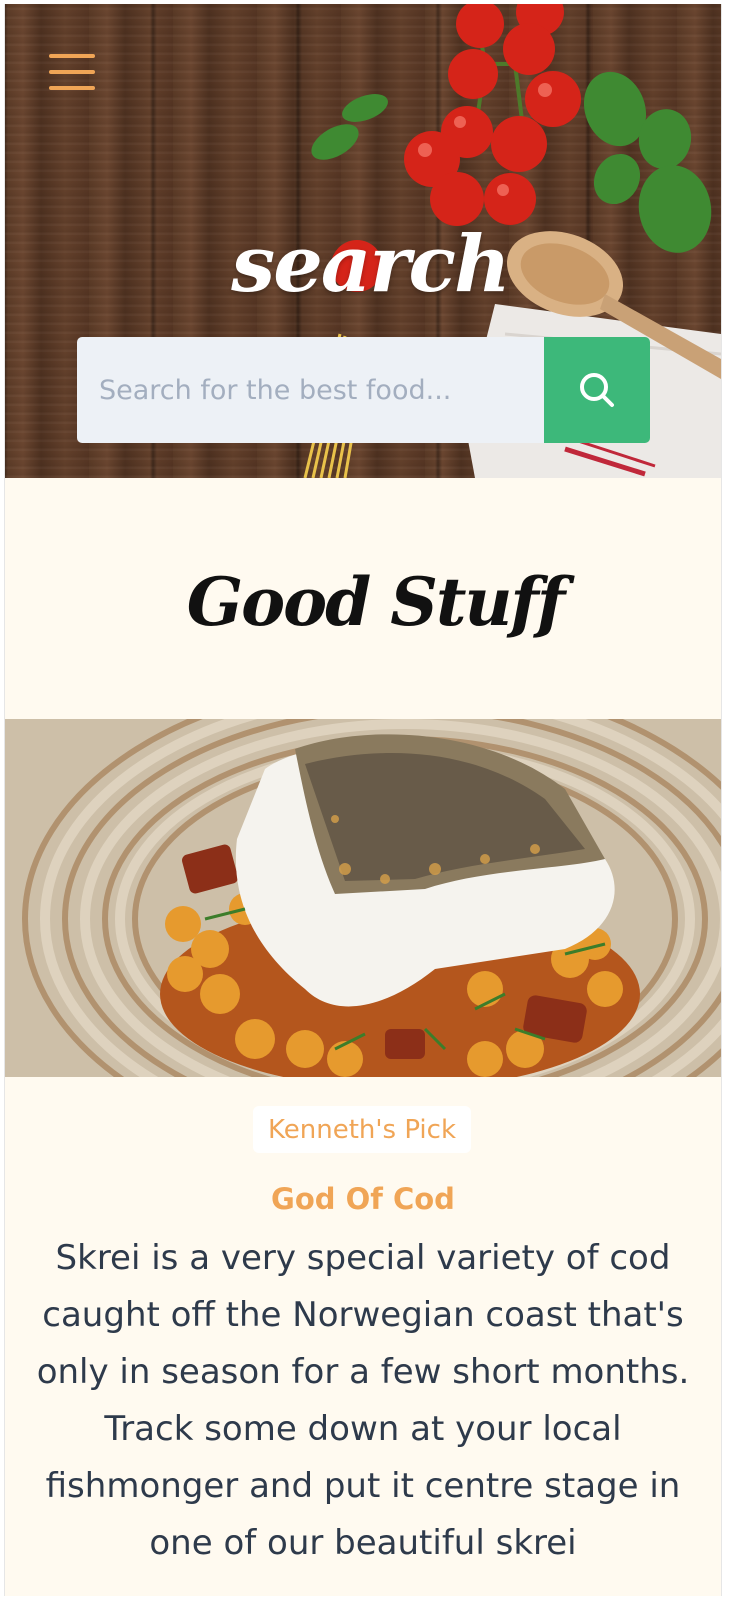  Describe the element at coordinates (375, 602) in the screenshot. I see `section-title: Good Stuff` at that location.